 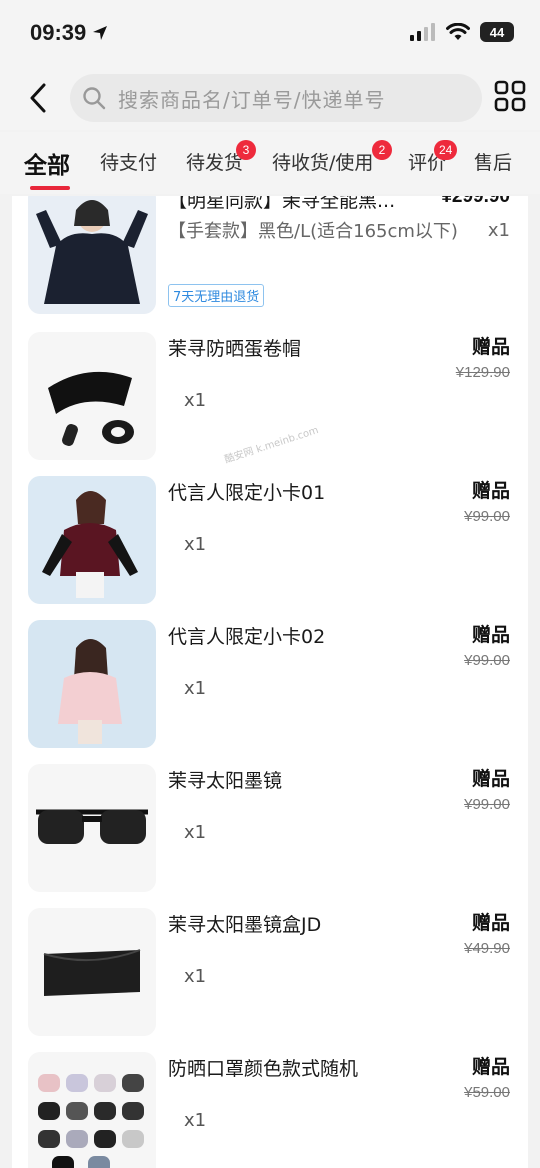 What do you see at coordinates (252, 99) in the screenshot?
I see `search-placeholder: 搜索商品名/订单号/快递单号` at bounding box center [252, 99].